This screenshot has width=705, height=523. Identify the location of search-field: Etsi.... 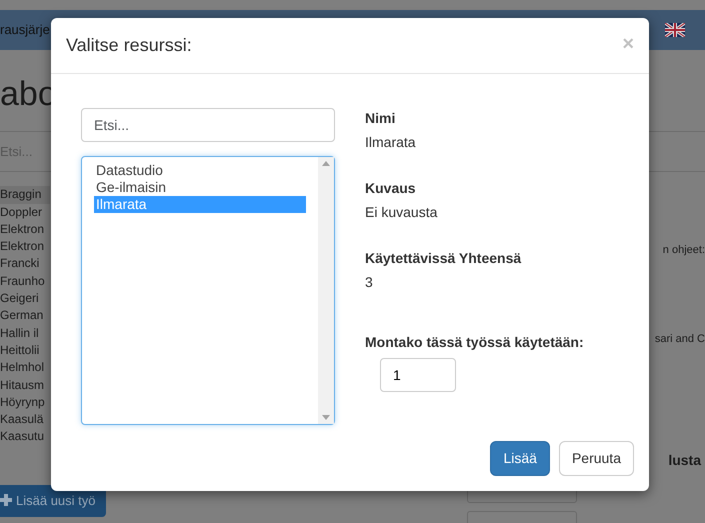
(208, 125).